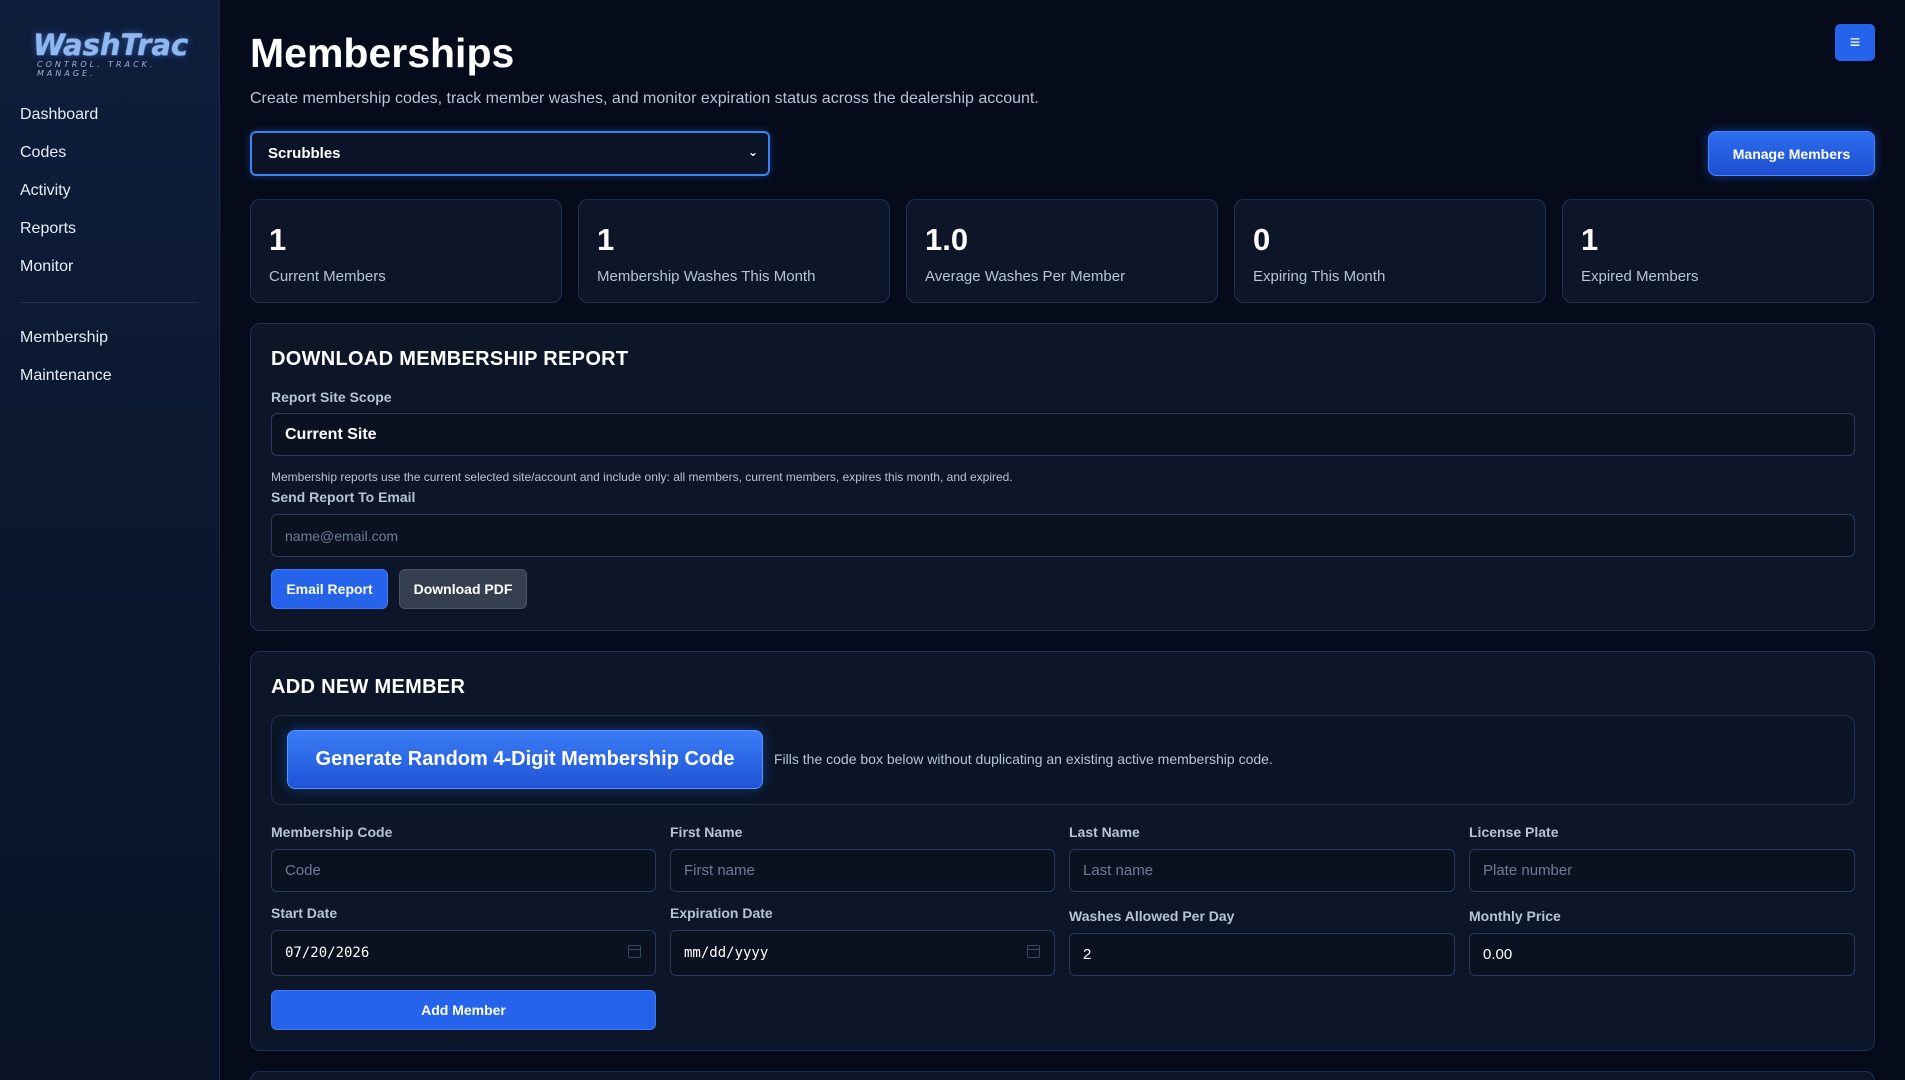  I want to click on manage-members-button: Manage Members, so click(1791, 153).